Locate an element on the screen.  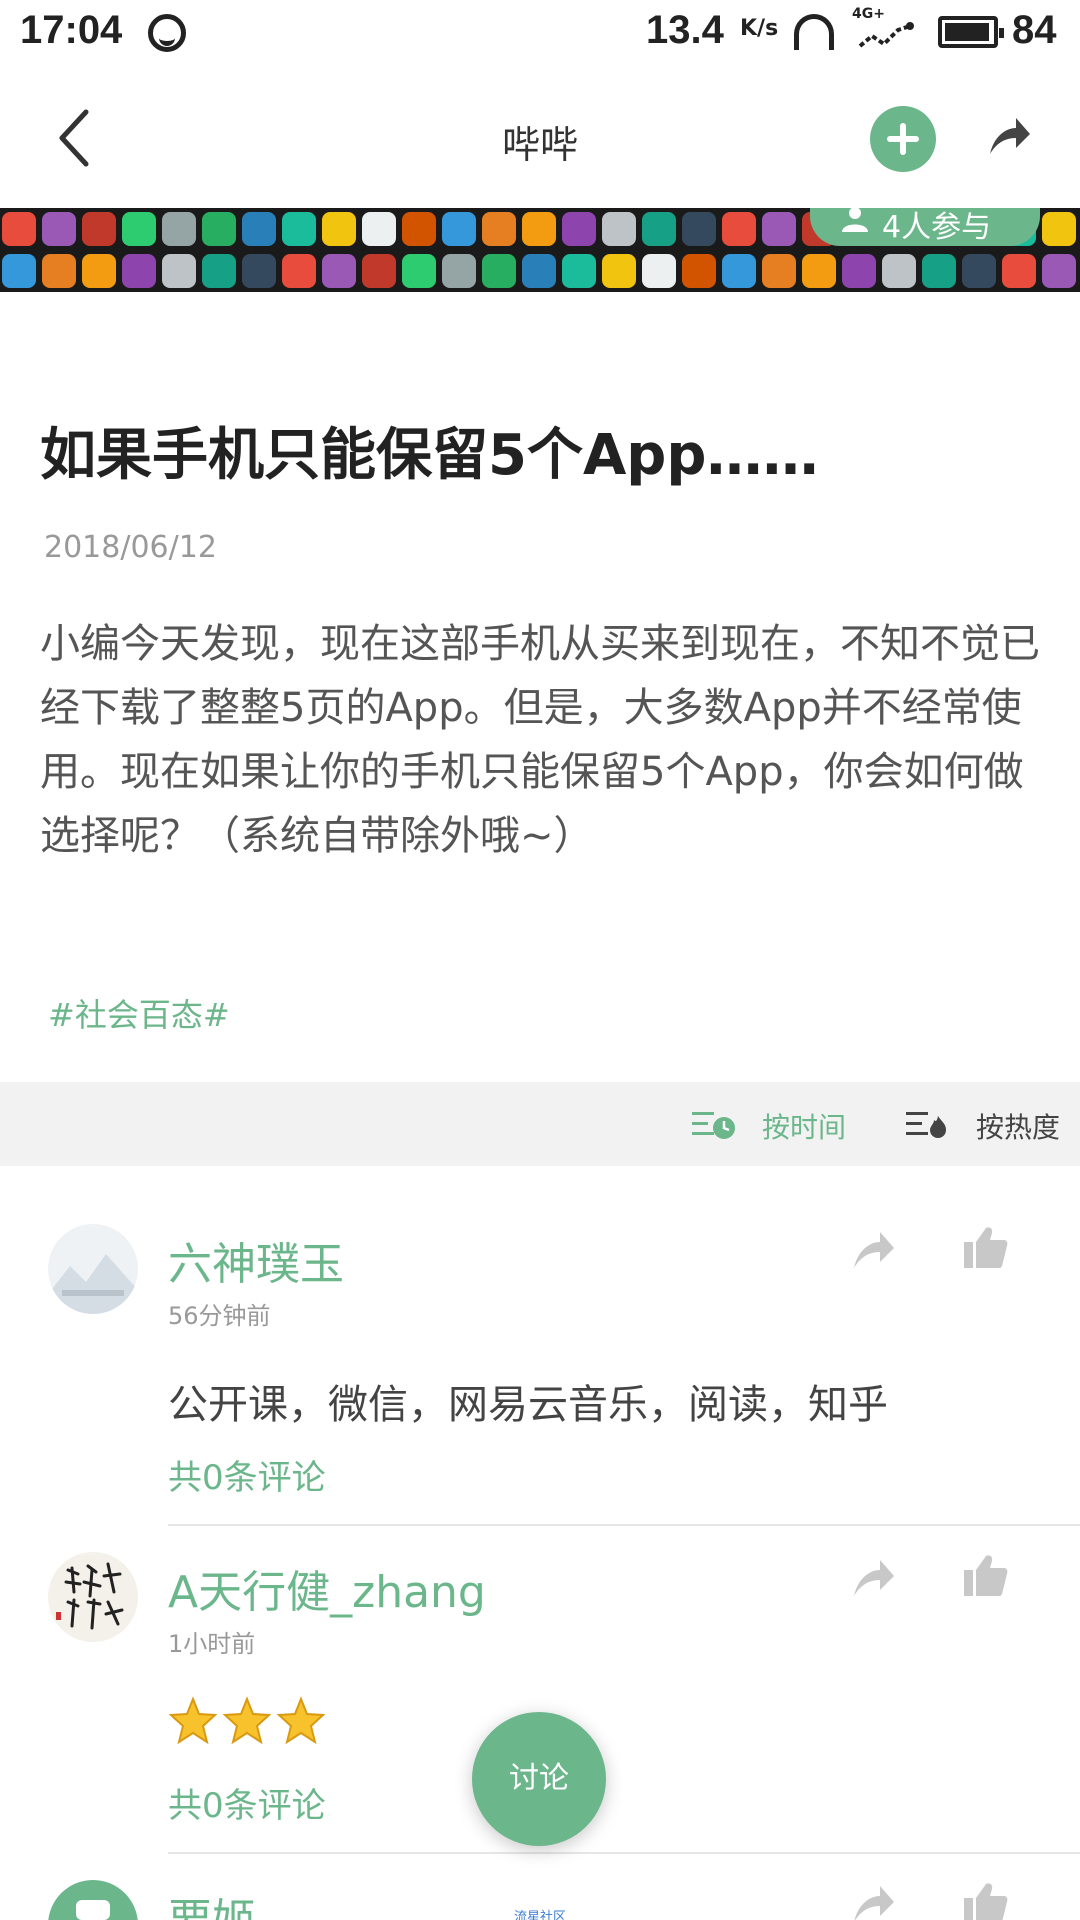
share-button is located at coordinates (1009, 136).